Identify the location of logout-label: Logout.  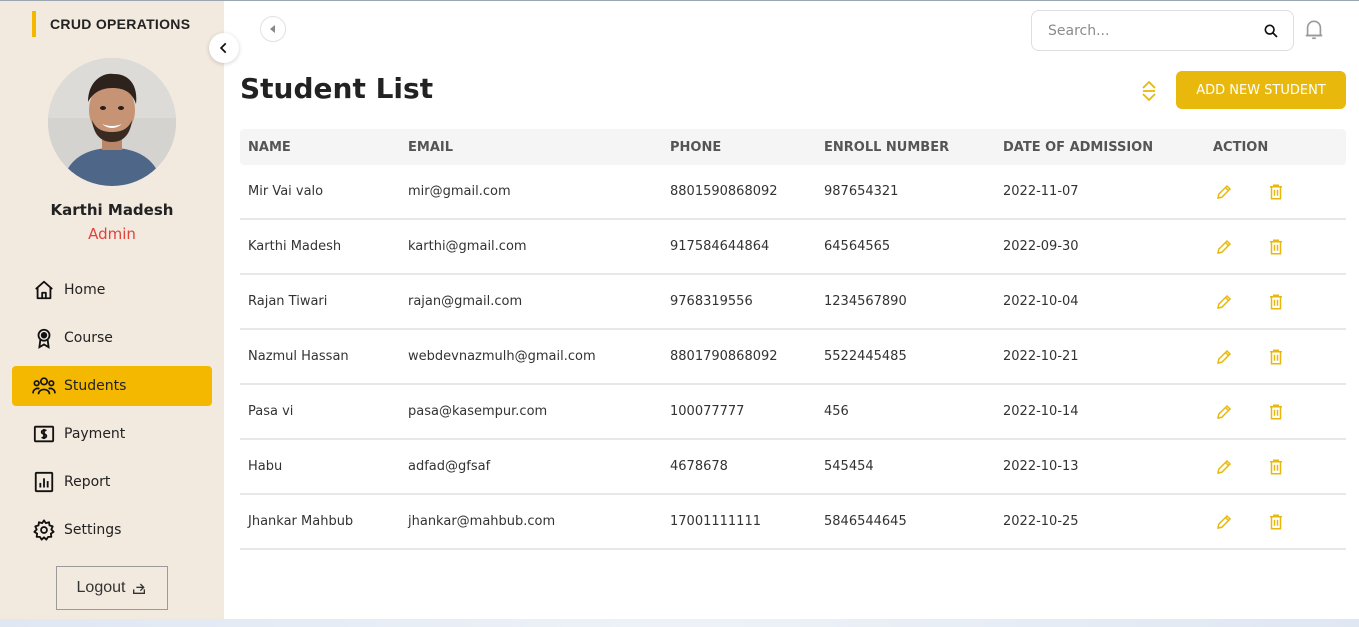
(101, 587).